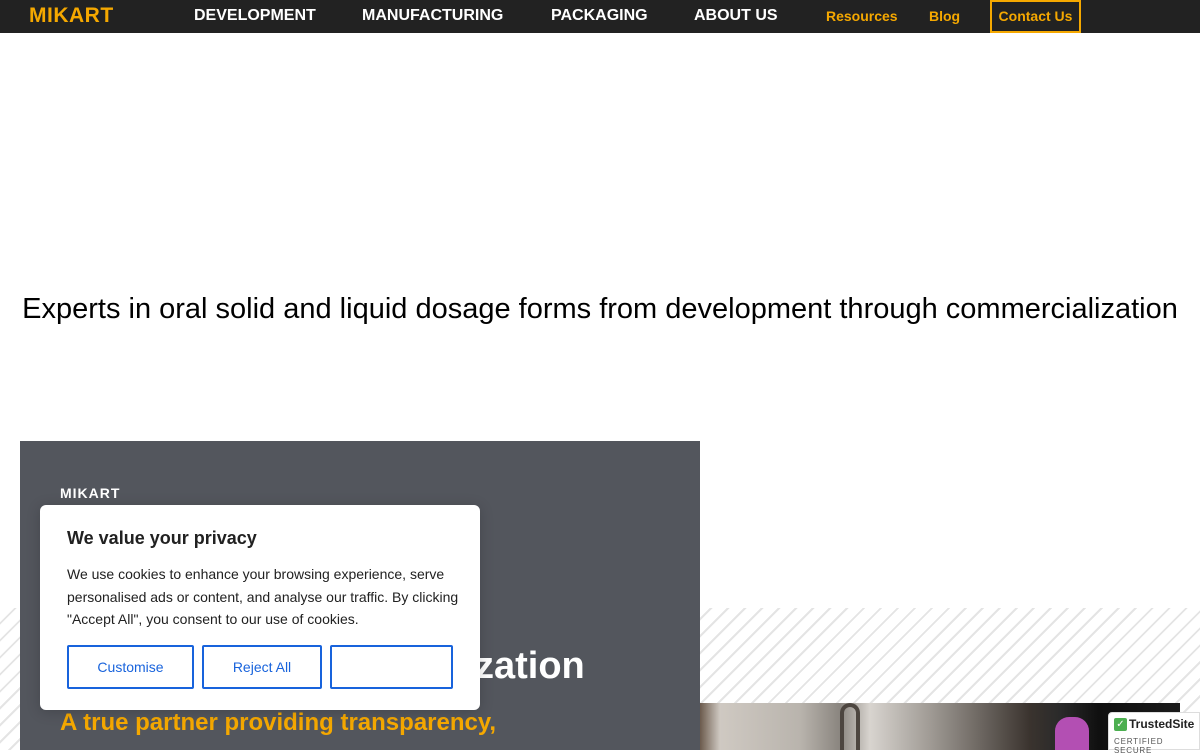 This screenshot has width=1200, height=755. I want to click on nav-item-development: DEVELOPMENT, so click(255, 16).